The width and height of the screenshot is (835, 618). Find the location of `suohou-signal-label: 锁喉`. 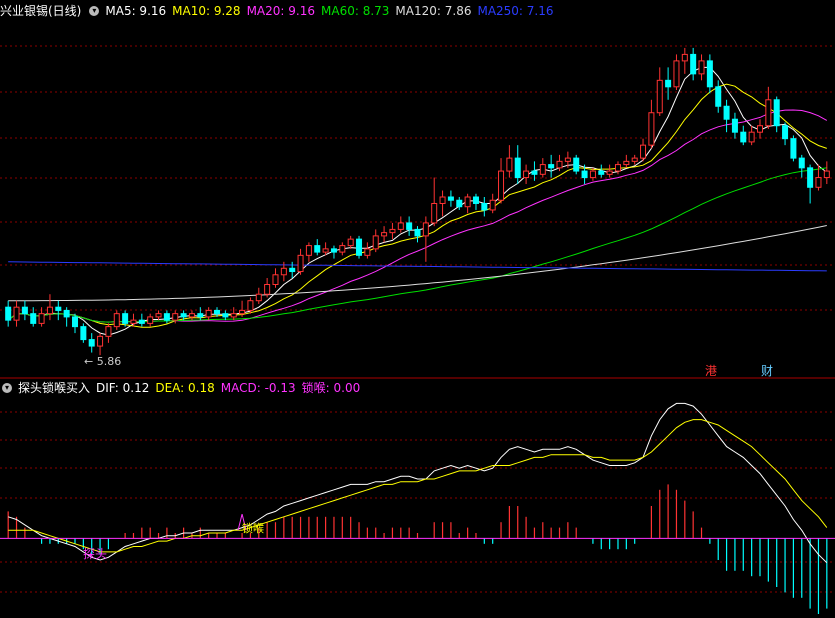

suohou-signal-label: 锁喉 is located at coordinates (253, 528).